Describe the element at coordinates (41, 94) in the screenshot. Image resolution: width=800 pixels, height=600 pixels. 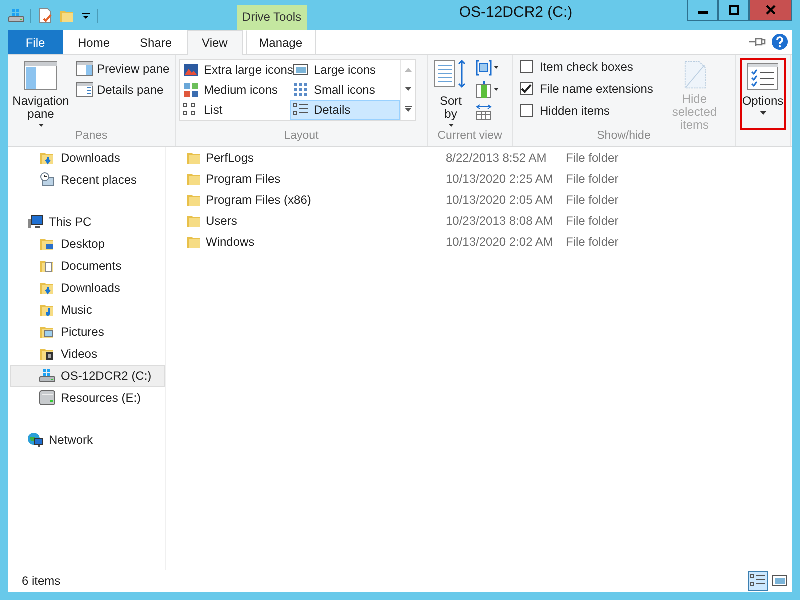
I see `navigation-pane-button: Navigation pane` at that location.